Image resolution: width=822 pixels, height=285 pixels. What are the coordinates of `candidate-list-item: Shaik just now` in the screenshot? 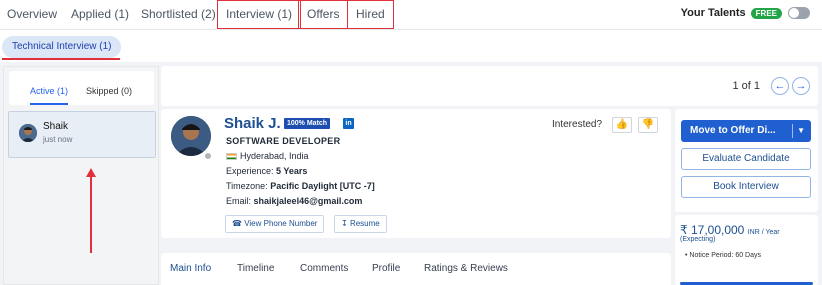 It's located at (82, 134).